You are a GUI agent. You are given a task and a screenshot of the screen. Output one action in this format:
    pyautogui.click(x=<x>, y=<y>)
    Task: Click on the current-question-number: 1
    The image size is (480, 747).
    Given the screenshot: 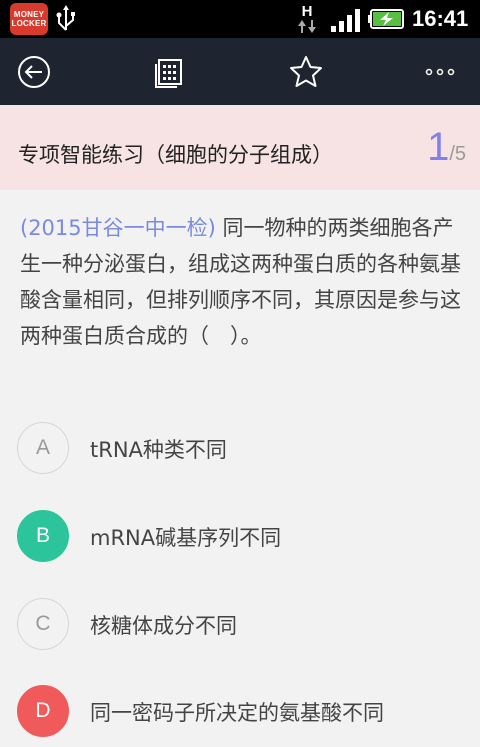 What is the action you would take?
    pyautogui.click(x=438, y=147)
    